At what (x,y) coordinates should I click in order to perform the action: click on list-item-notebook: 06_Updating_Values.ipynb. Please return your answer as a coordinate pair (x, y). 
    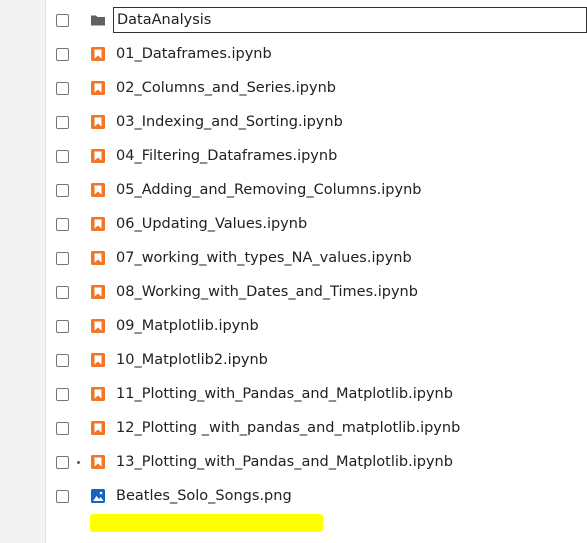
    Looking at the image, I should click on (316, 224).